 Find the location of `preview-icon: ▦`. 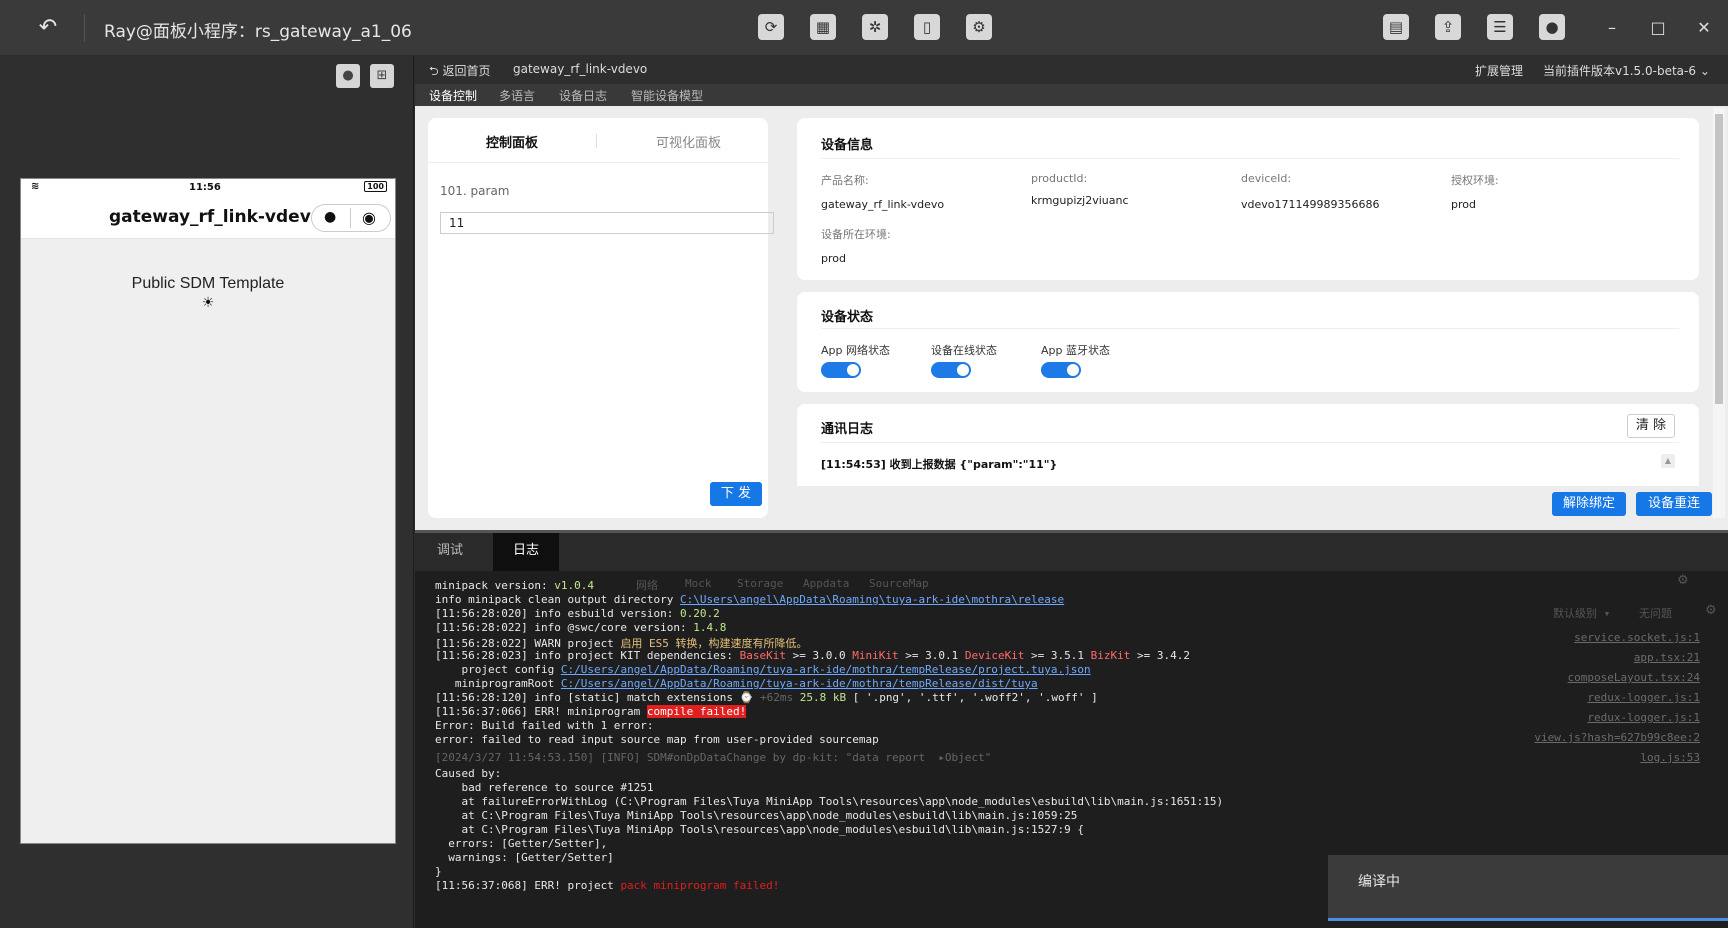

preview-icon: ▦ is located at coordinates (823, 27).